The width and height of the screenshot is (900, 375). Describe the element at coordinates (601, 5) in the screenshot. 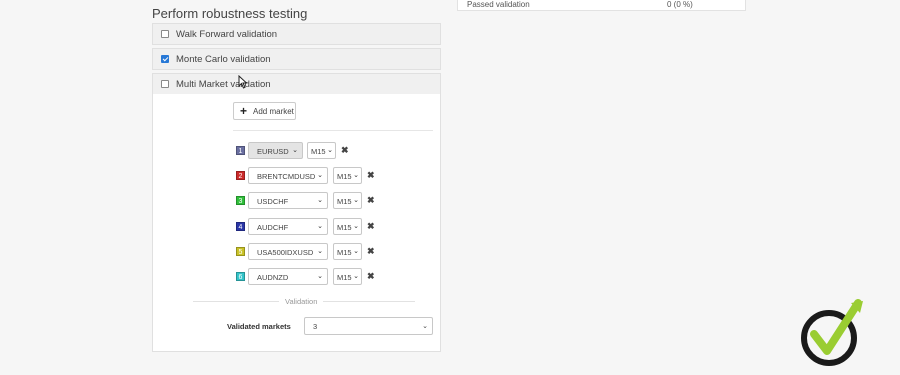

I see `results-summary-panel: Passed validation 0 (0 %)` at that location.